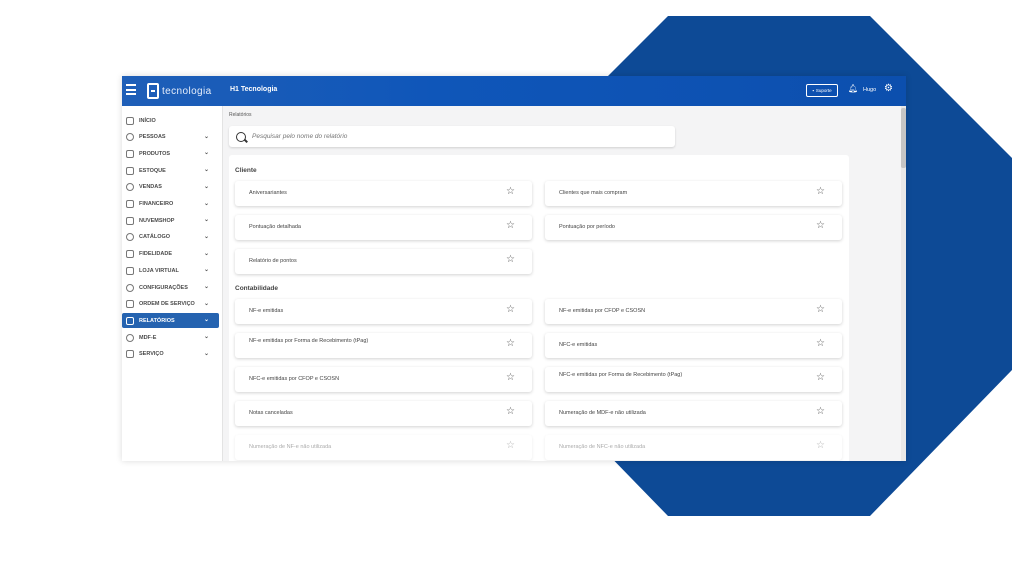 This screenshot has width=1024, height=576. Describe the element at coordinates (241, 136) in the screenshot. I see `search-icon` at that location.